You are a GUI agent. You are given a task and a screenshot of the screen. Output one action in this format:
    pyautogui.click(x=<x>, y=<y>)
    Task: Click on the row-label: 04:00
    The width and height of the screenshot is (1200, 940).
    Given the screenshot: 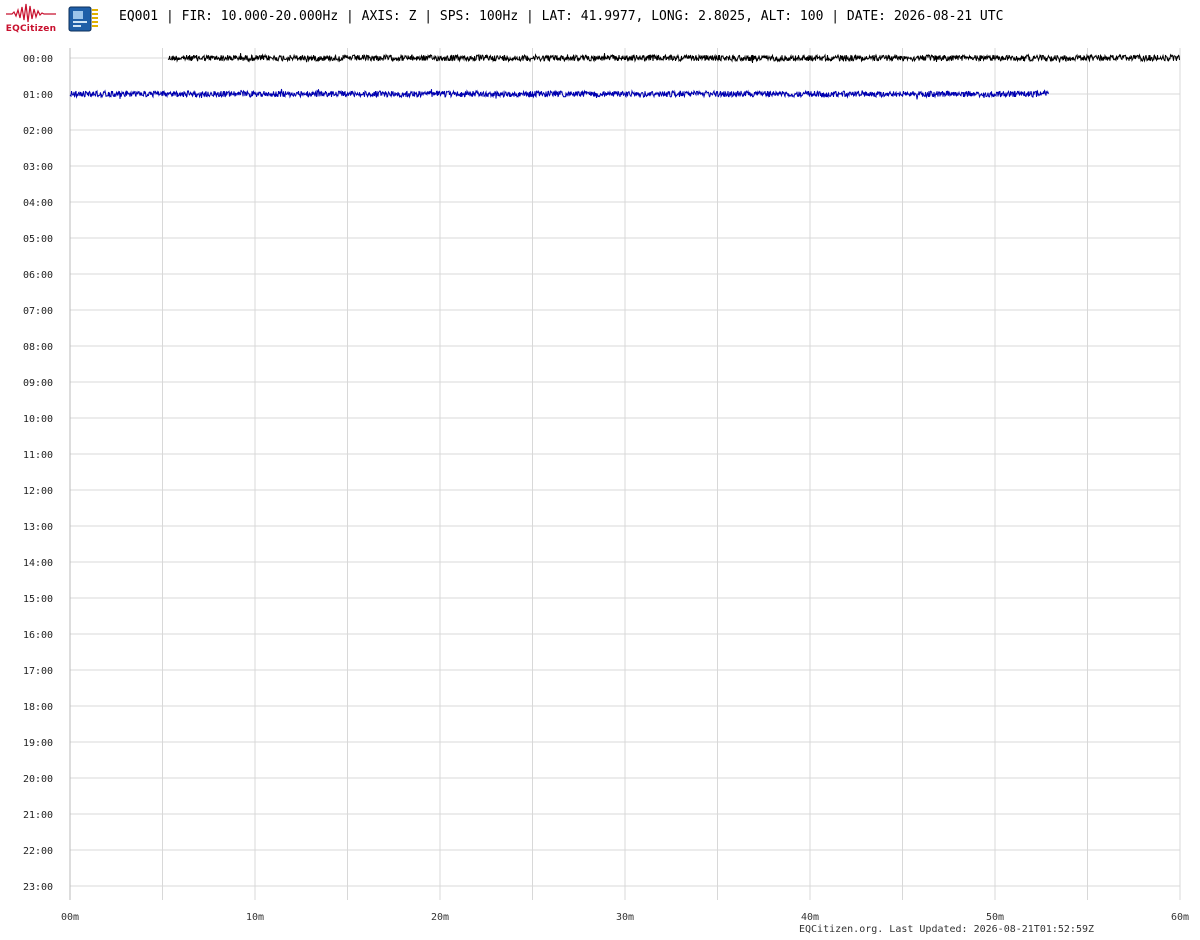 What is the action you would take?
    pyautogui.click(x=38, y=203)
    